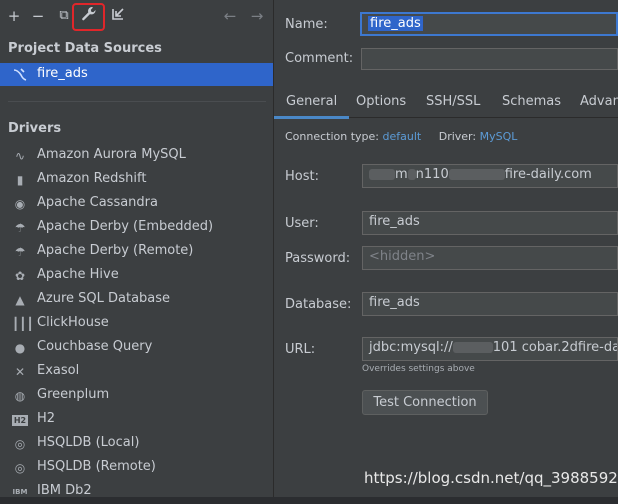 The image size is (618, 504). What do you see at coordinates (35, 128) in the screenshot?
I see `drivers-header: Drivers` at bounding box center [35, 128].